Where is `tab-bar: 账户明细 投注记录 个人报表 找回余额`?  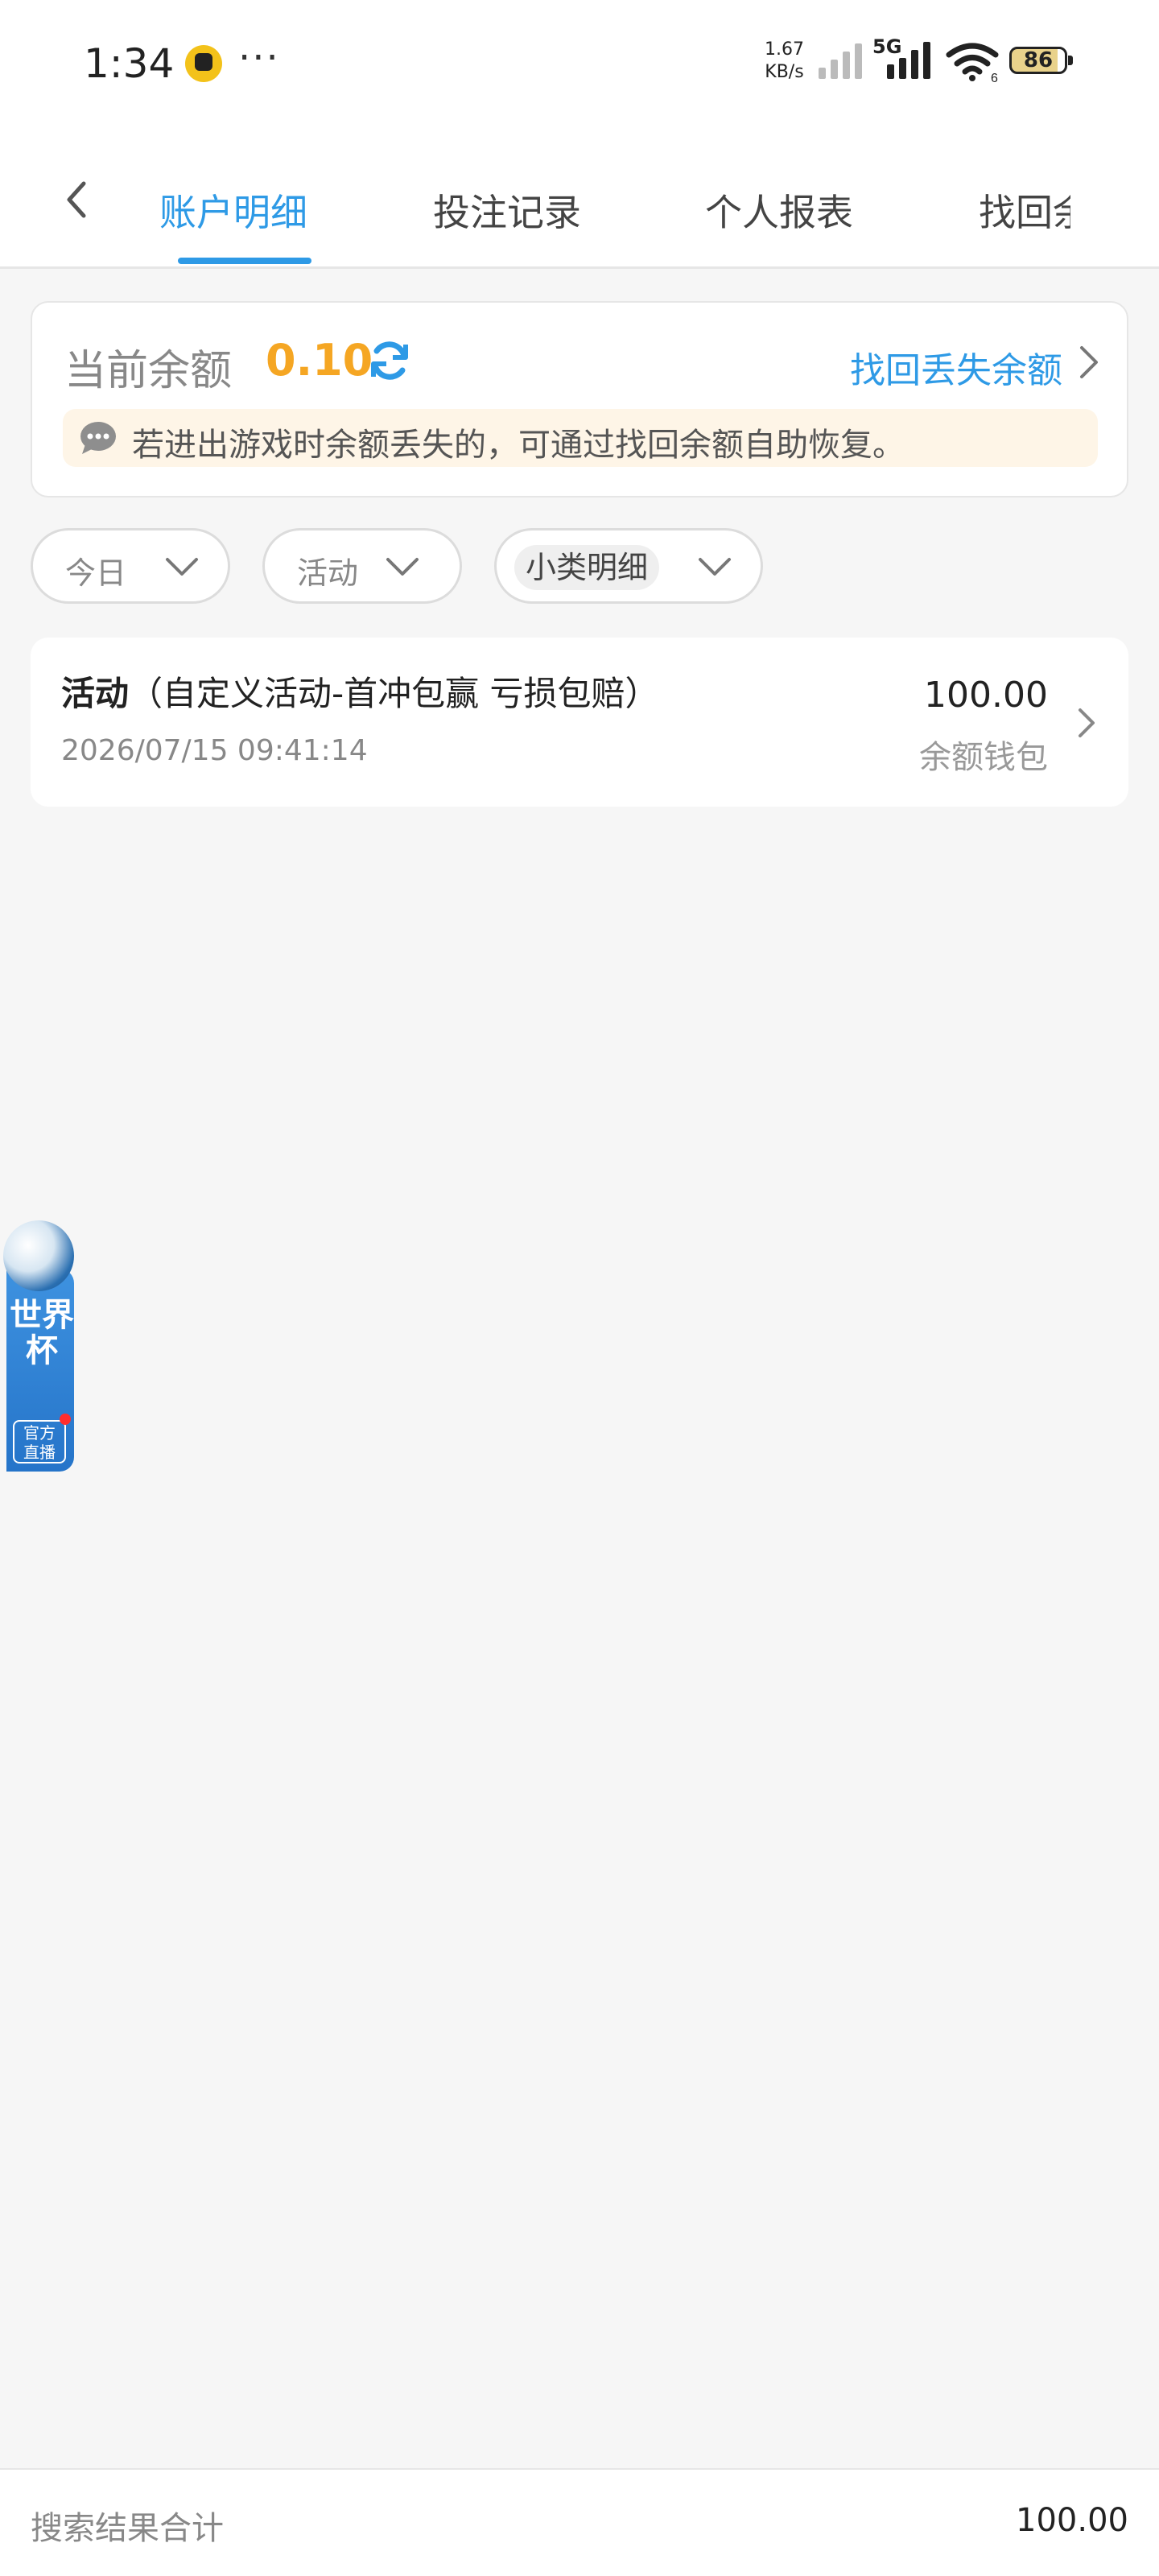 tab-bar: 账户明细 投注记录 个人报表 找回余额 is located at coordinates (579, 199).